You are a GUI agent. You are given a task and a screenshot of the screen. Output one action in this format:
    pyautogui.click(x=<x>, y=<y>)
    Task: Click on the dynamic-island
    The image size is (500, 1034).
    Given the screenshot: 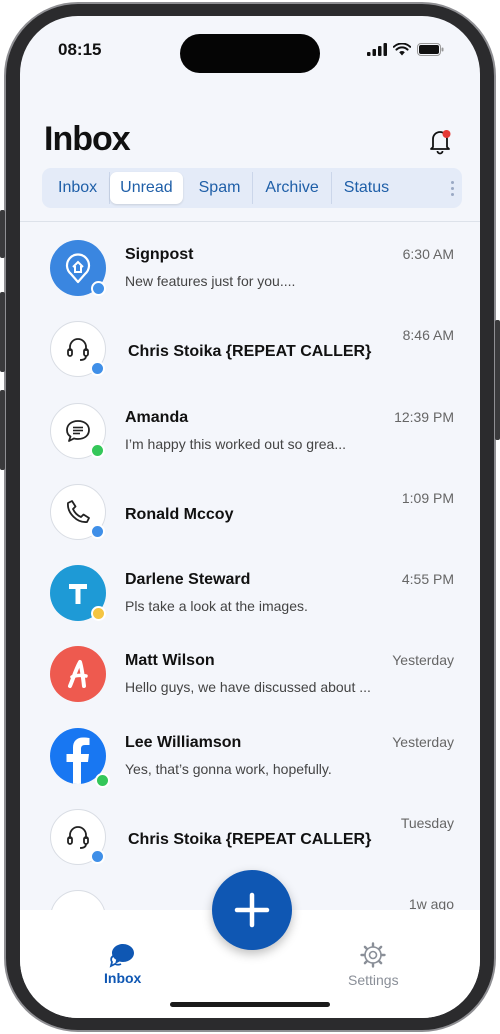 What is the action you would take?
    pyautogui.click(x=250, y=53)
    